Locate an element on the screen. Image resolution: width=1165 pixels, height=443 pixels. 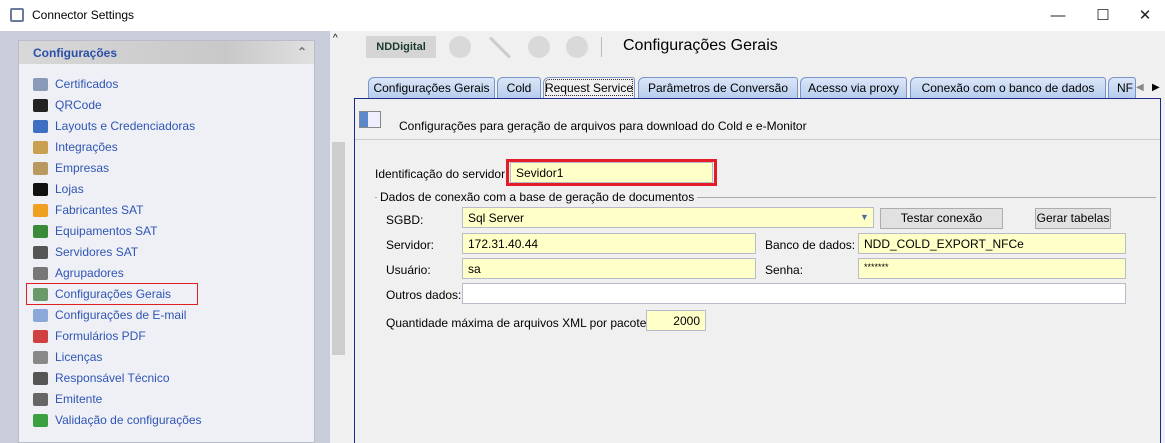
sidebar-item: Lojas is located at coordinates (168, 189).